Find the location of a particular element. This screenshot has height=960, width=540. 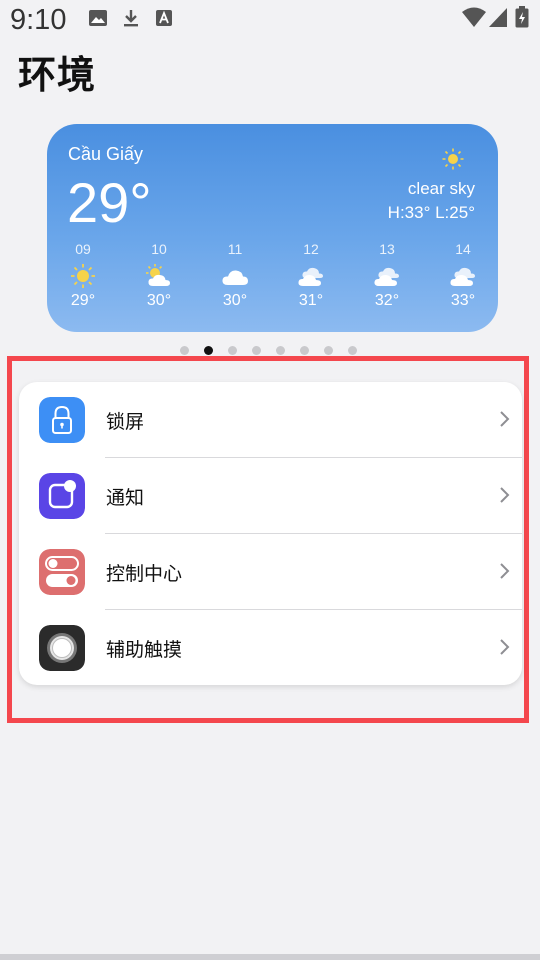

hour-label: 10 is located at coordinates (159, 249).